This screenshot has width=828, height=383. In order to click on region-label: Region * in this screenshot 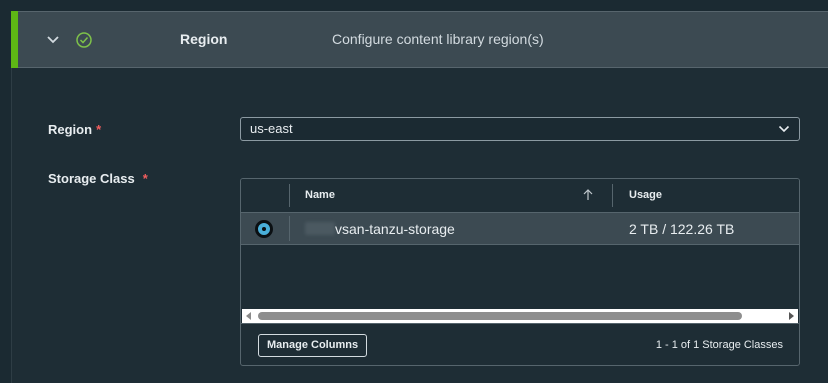, I will do `click(74, 129)`.